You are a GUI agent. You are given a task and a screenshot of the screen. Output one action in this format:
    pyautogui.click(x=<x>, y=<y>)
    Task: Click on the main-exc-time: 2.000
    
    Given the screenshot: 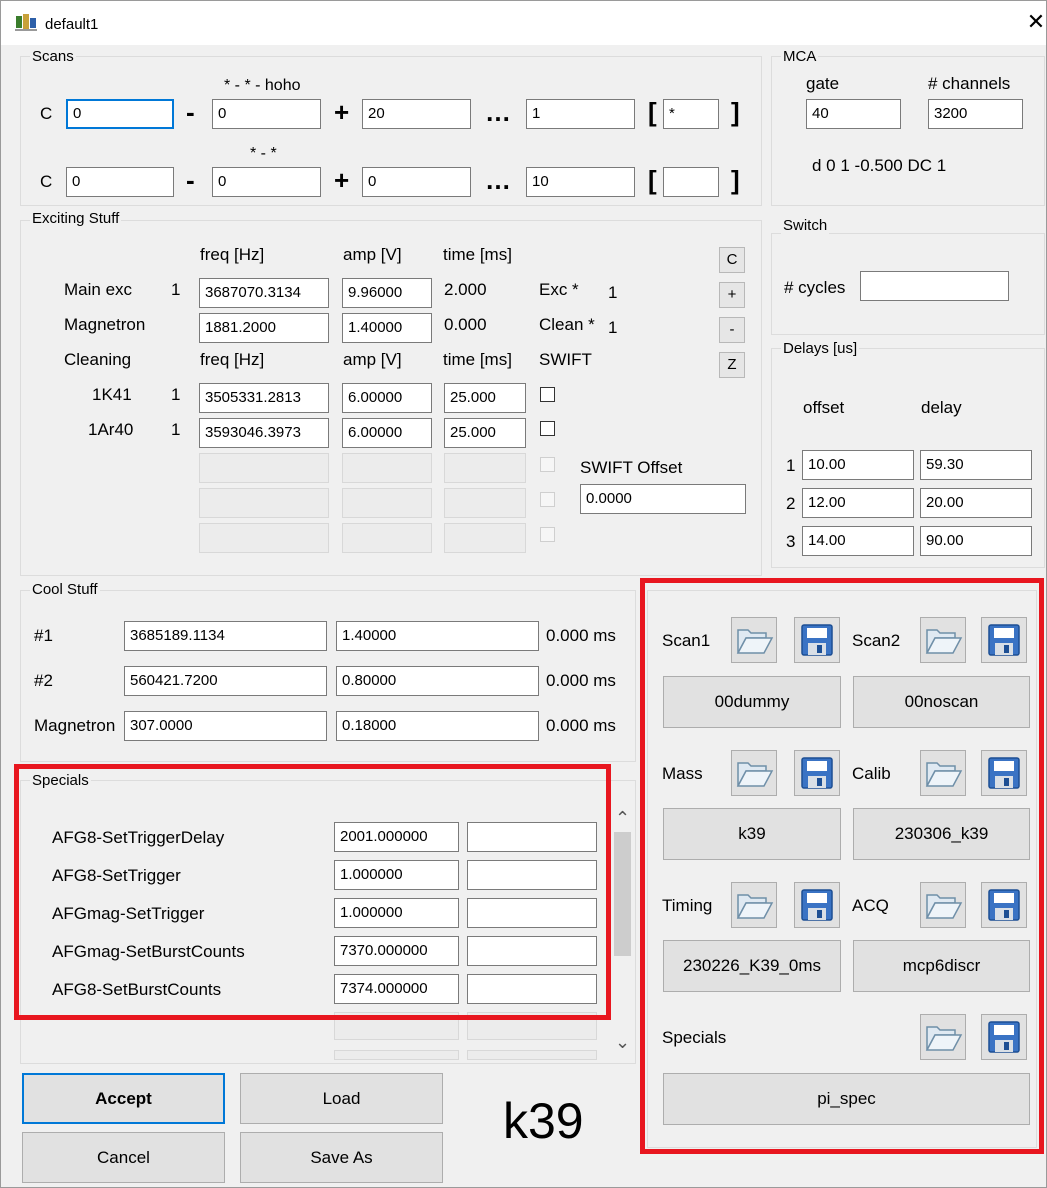 What is the action you would take?
    pyautogui.click(x=465, y=289)
    